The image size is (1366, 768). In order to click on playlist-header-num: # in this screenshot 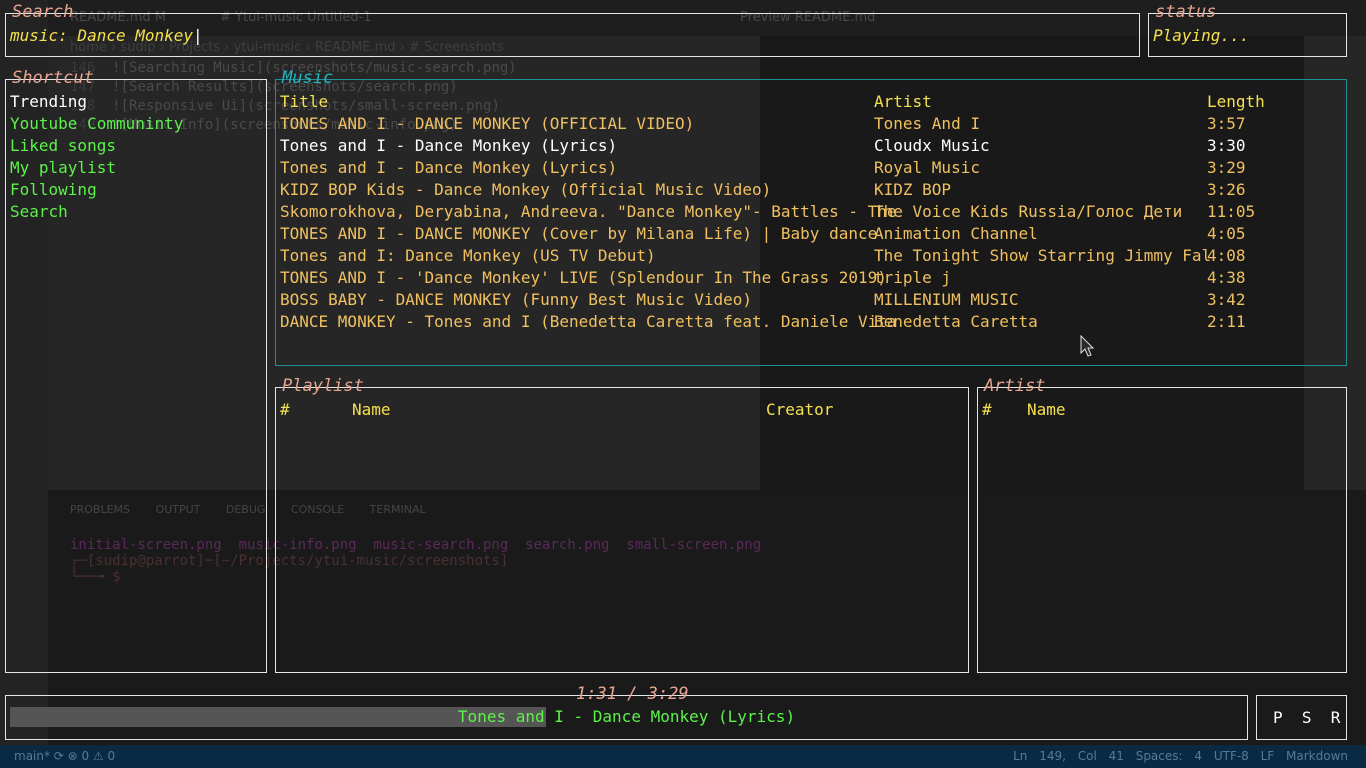, I will do `click(285, 409)`.